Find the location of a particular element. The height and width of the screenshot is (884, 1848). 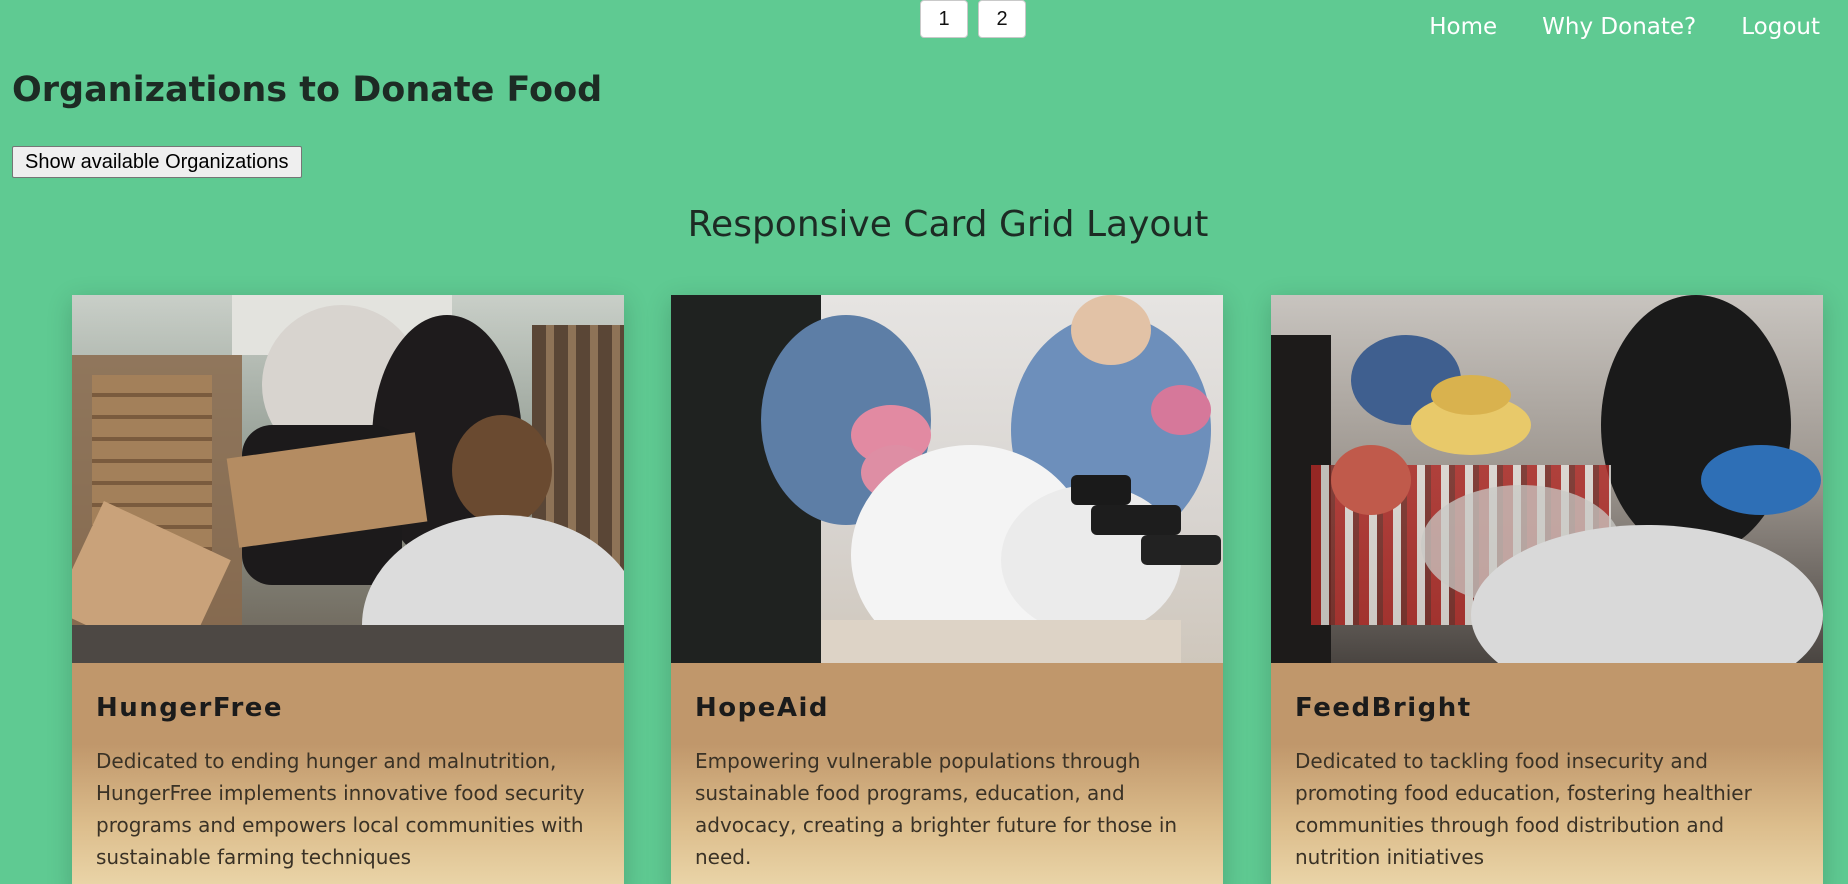

top-nav: Home Why Donate? Logout is located at coordinates (1624, 27).